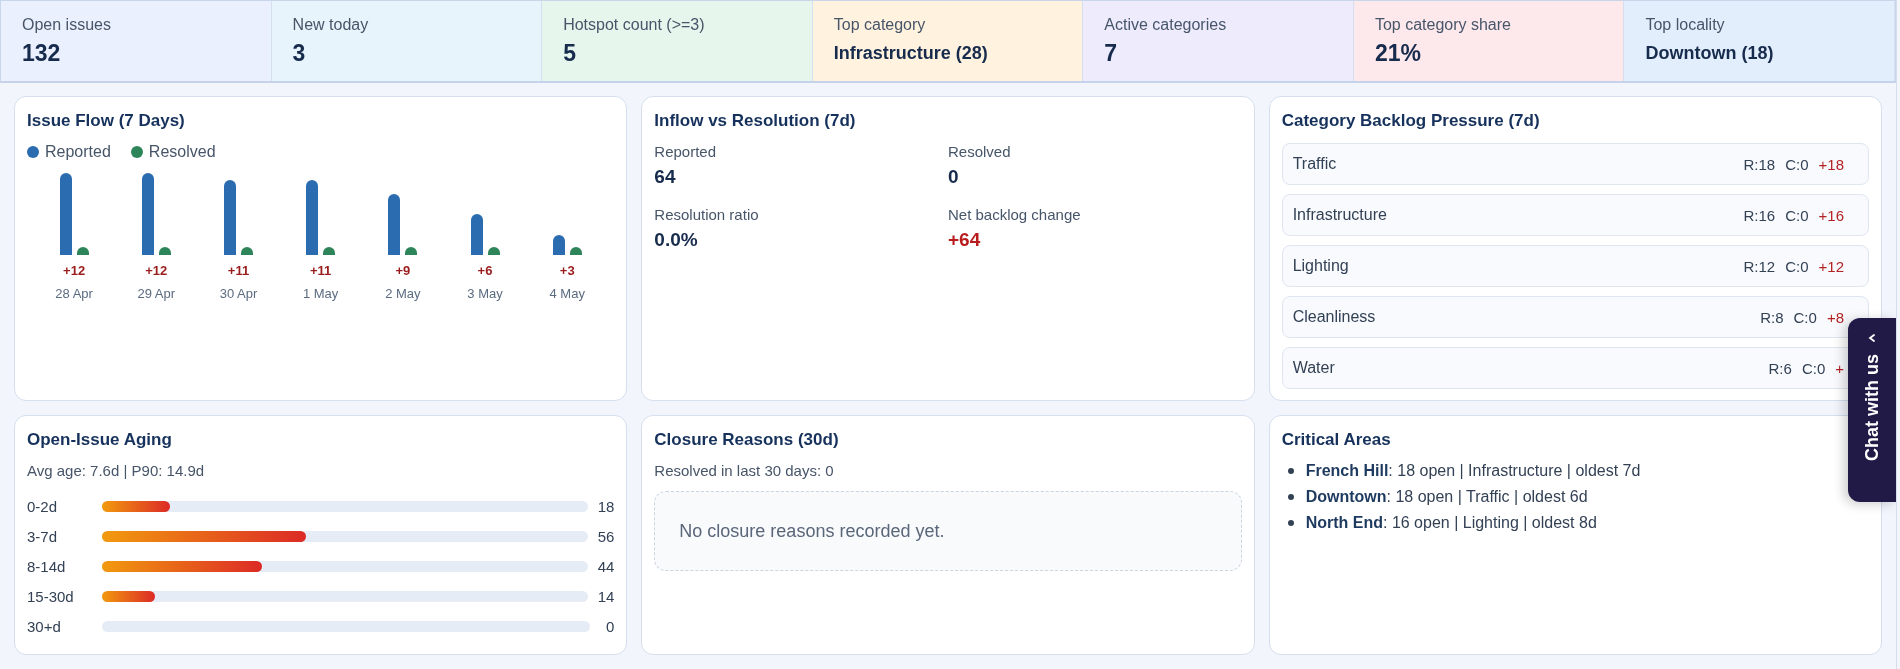 Image resolution: width=1900 pixels, height=669 pixels. I want to click on area-summary: Downtown: 18 open | Traffic | oldest 6d, so click(1446, 497).